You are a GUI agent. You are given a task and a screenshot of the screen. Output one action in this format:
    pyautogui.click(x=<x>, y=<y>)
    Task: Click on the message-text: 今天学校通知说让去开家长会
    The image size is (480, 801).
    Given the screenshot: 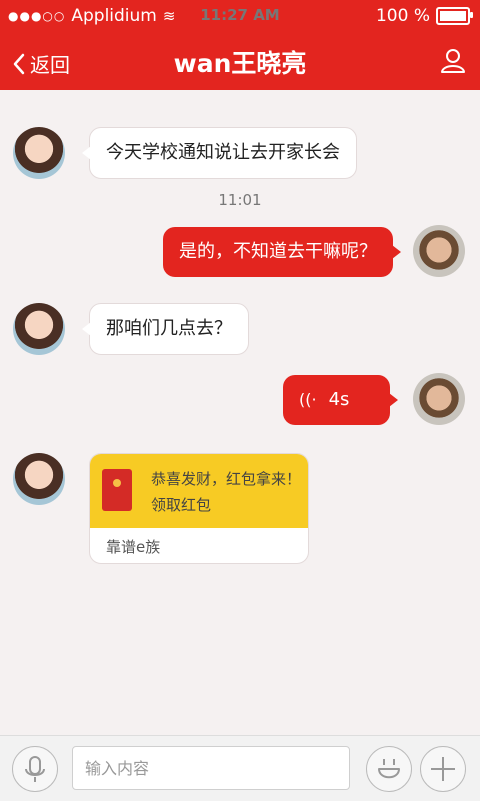 What is the action you would take?
    pyautogui.click(x=223, y=152)
    